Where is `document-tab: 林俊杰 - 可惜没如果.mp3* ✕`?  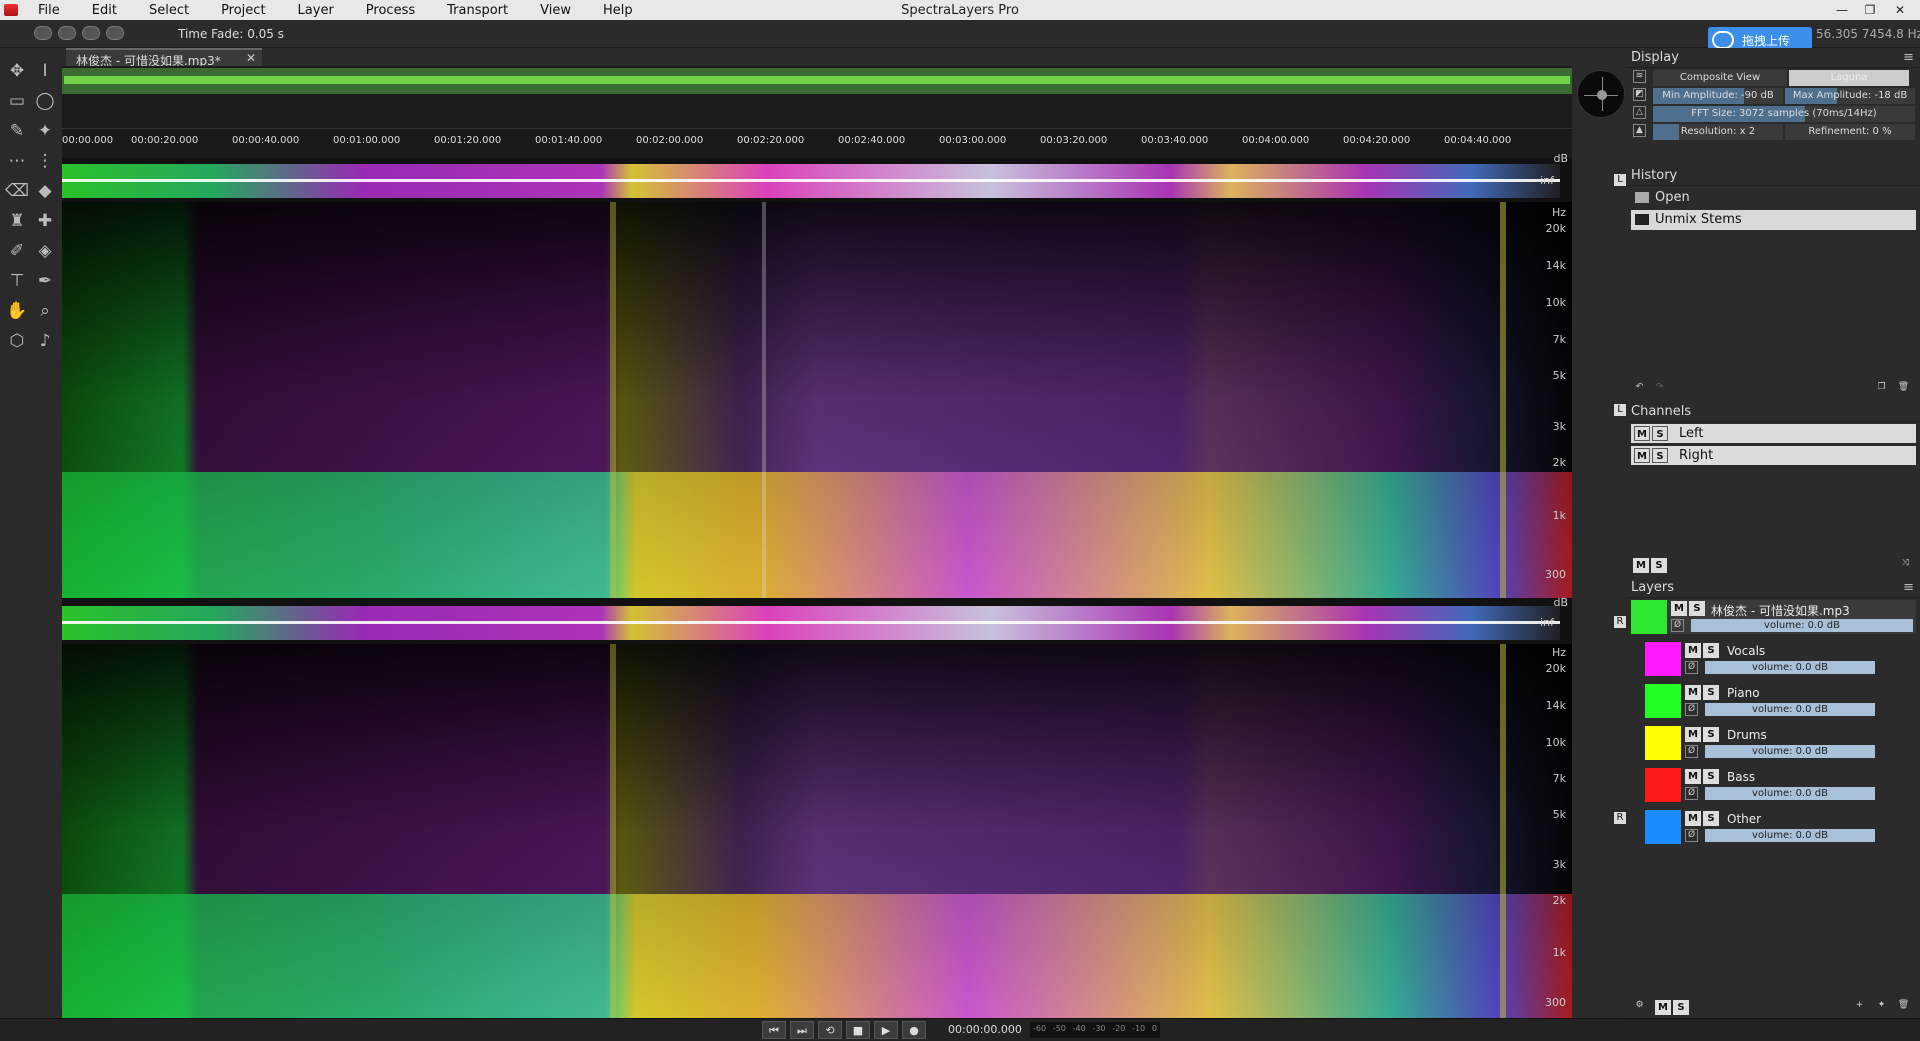
document-tab: 林俊杰 - 可惜没如果.mp3* ✕ is located at coordinates (164, 58).